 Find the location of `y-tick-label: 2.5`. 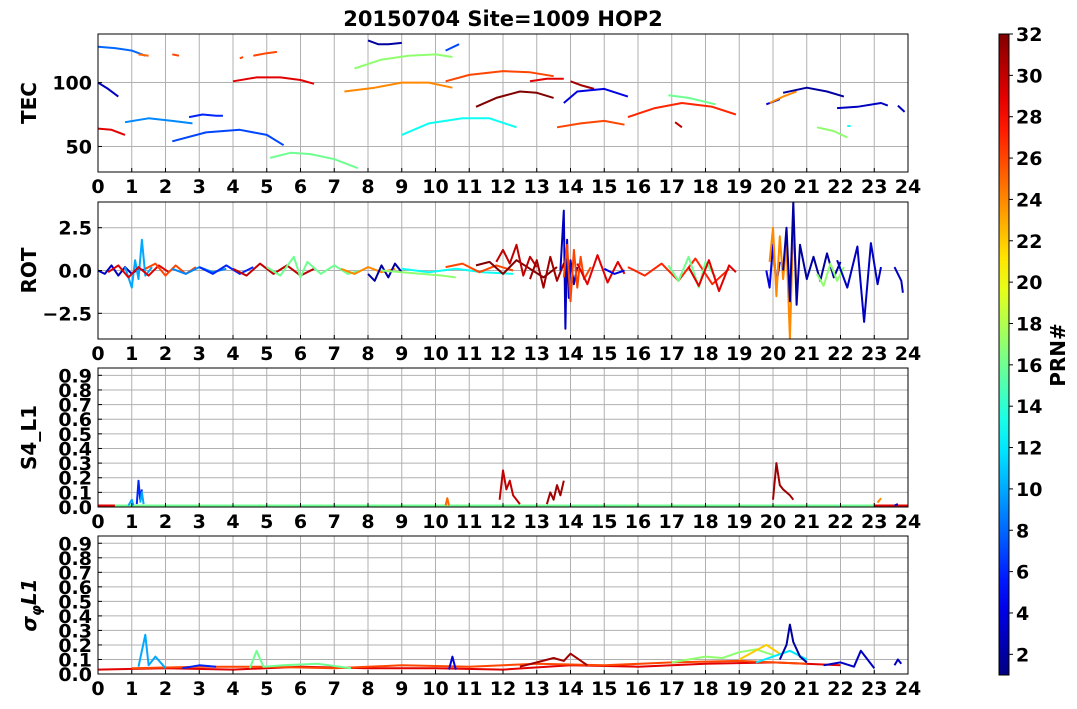

y-tick-label: 2.5 is located at coordinates (75, 229).